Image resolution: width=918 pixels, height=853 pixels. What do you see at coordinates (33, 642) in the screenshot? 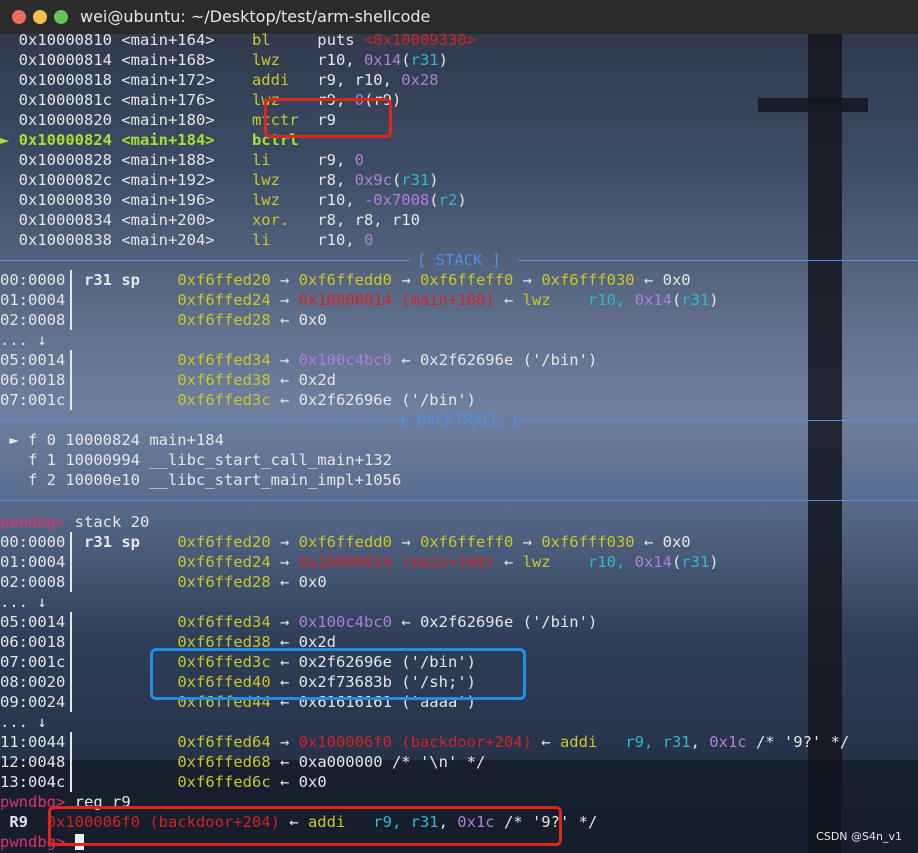
I see `stack-offset: 06:0018` at bounding box center [33, 642].